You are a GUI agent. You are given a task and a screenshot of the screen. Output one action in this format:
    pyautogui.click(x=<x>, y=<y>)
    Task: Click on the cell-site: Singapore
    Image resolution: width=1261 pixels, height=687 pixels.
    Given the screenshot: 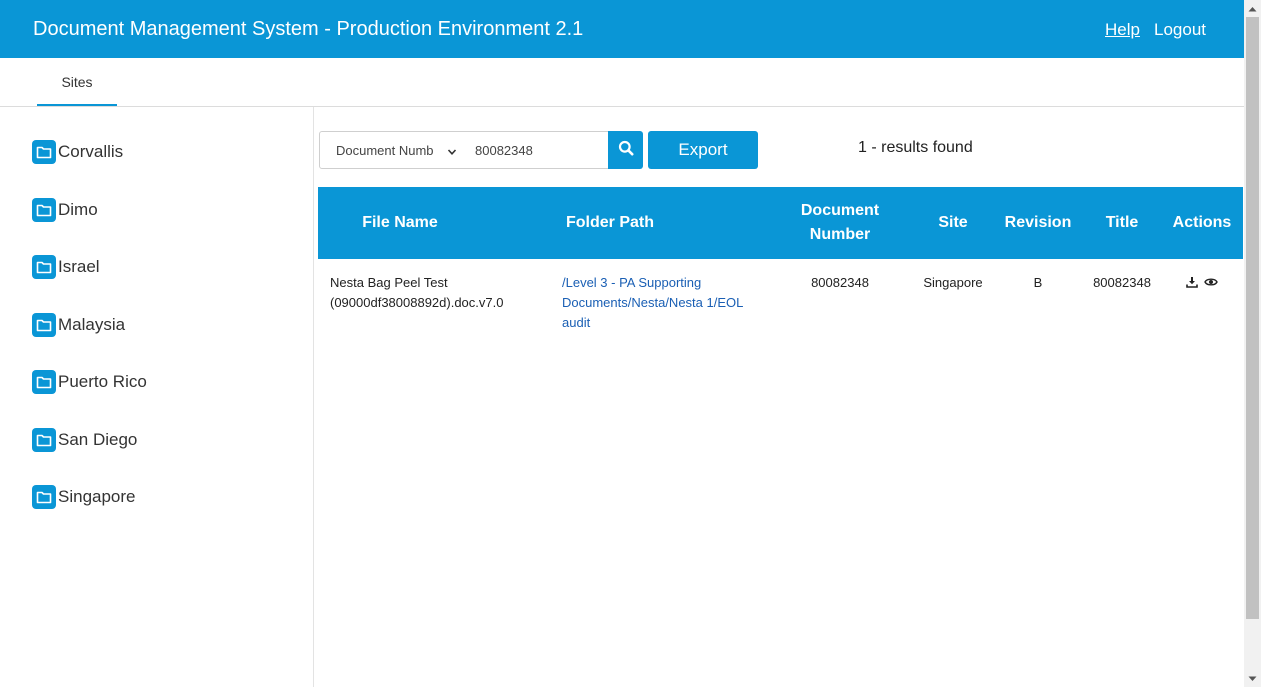 What is the action you would take?
    pyautogui.click(x=953, y=282)
    